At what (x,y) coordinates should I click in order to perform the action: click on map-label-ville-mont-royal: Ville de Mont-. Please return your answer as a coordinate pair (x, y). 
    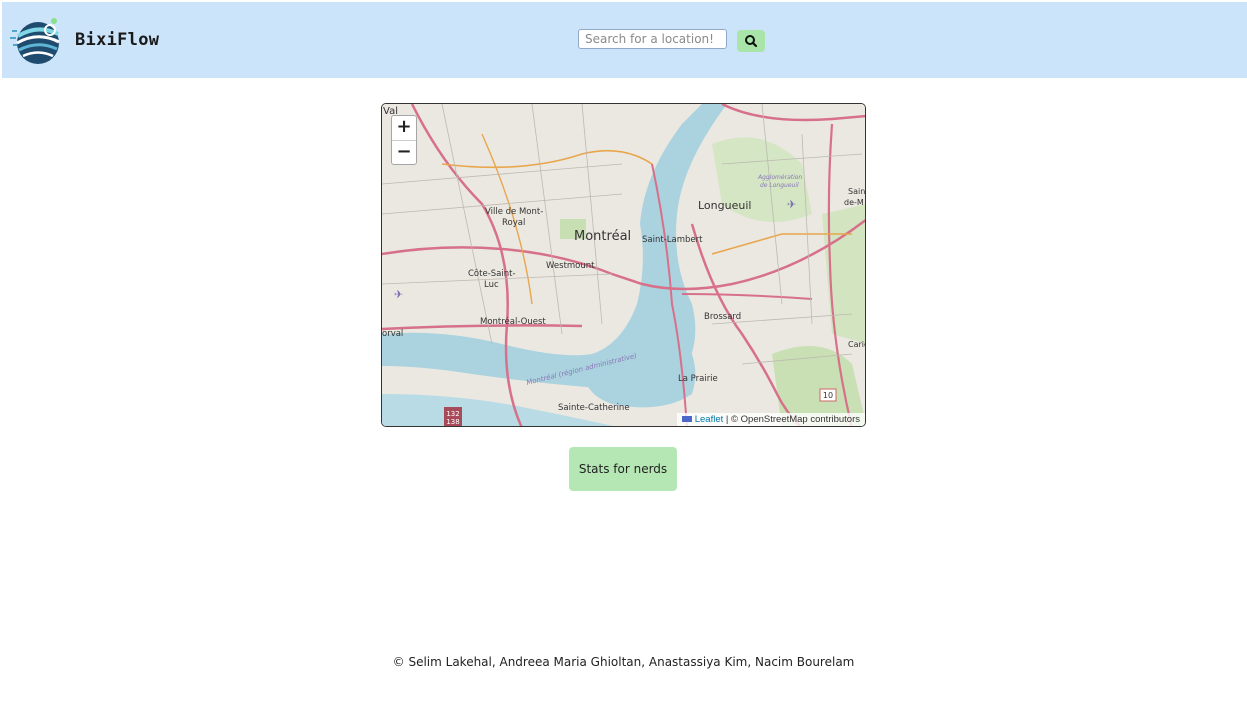
    Looking at the image, I should click on (514, 212).